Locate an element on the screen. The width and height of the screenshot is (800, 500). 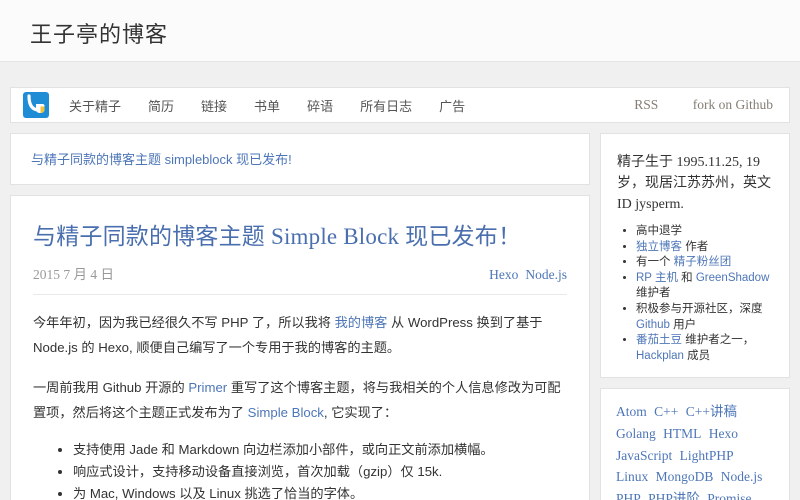
nav-link: 广告 is located at coordinates (452, 105).